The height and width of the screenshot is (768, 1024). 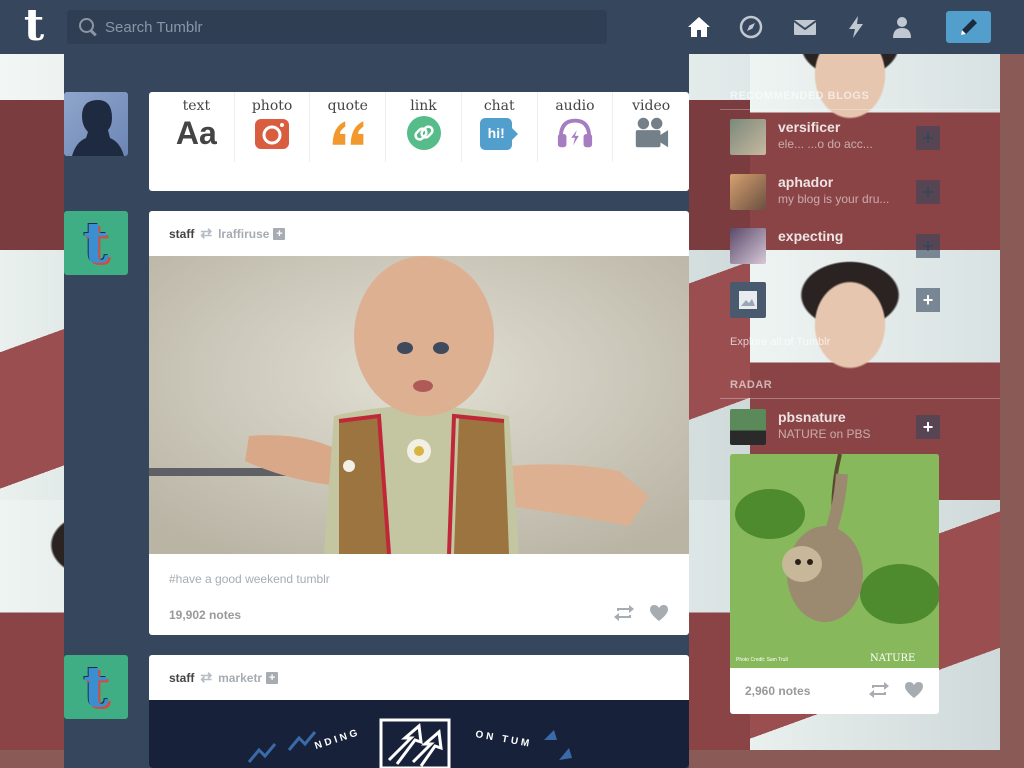 I want to click on explore-icon, so click(x=751, y=27).